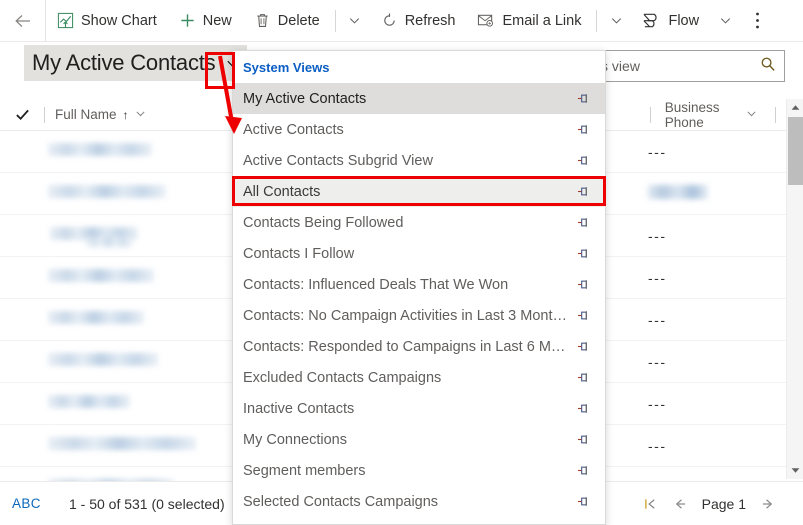 Image resolution: width=803 pixels, height=525 pixels. What do you see at coordinates (295, 439) in the screenshot?
I see `view-item-label: My Connections` at bounding box center [295, 439].